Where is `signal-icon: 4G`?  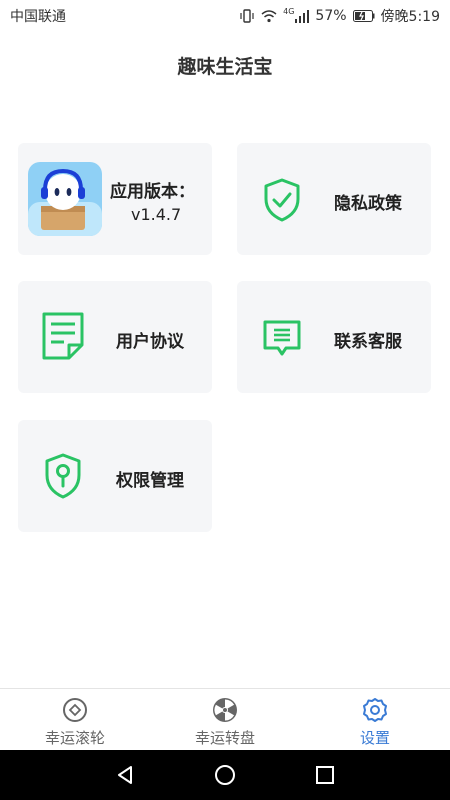 signal-icon: 4G is located at coordinates (296, 14).